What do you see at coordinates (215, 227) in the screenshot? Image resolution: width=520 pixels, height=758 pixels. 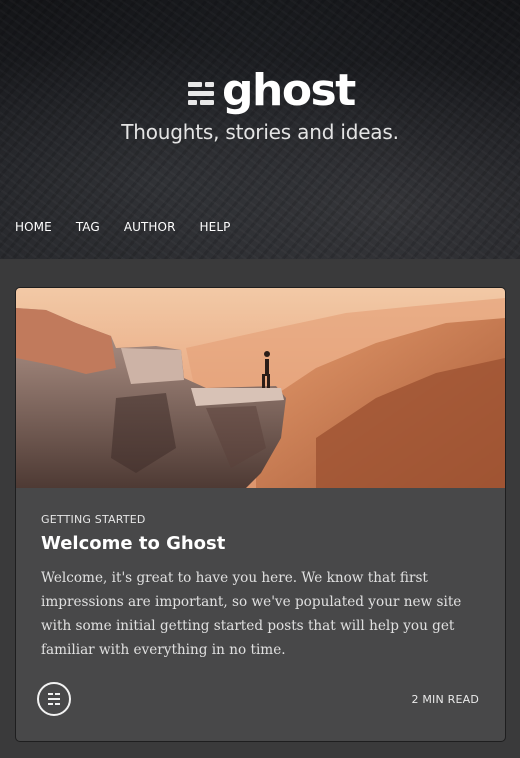 I see `nav-item-help: HELP` at bounding box center [215, 227].